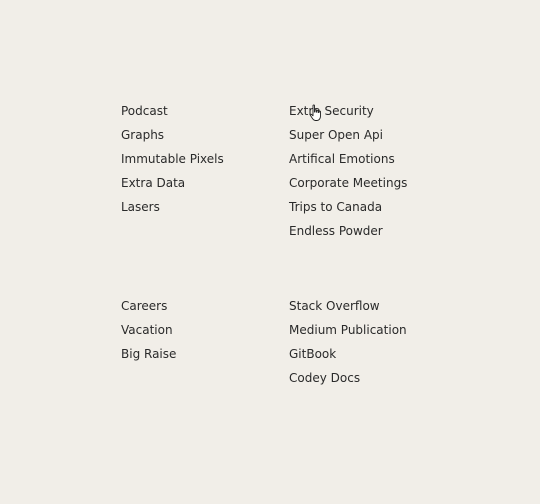 This screenshot has width=540, height=504. I want to click on menu-link-gitbook: GitBook, so click(312, 354).